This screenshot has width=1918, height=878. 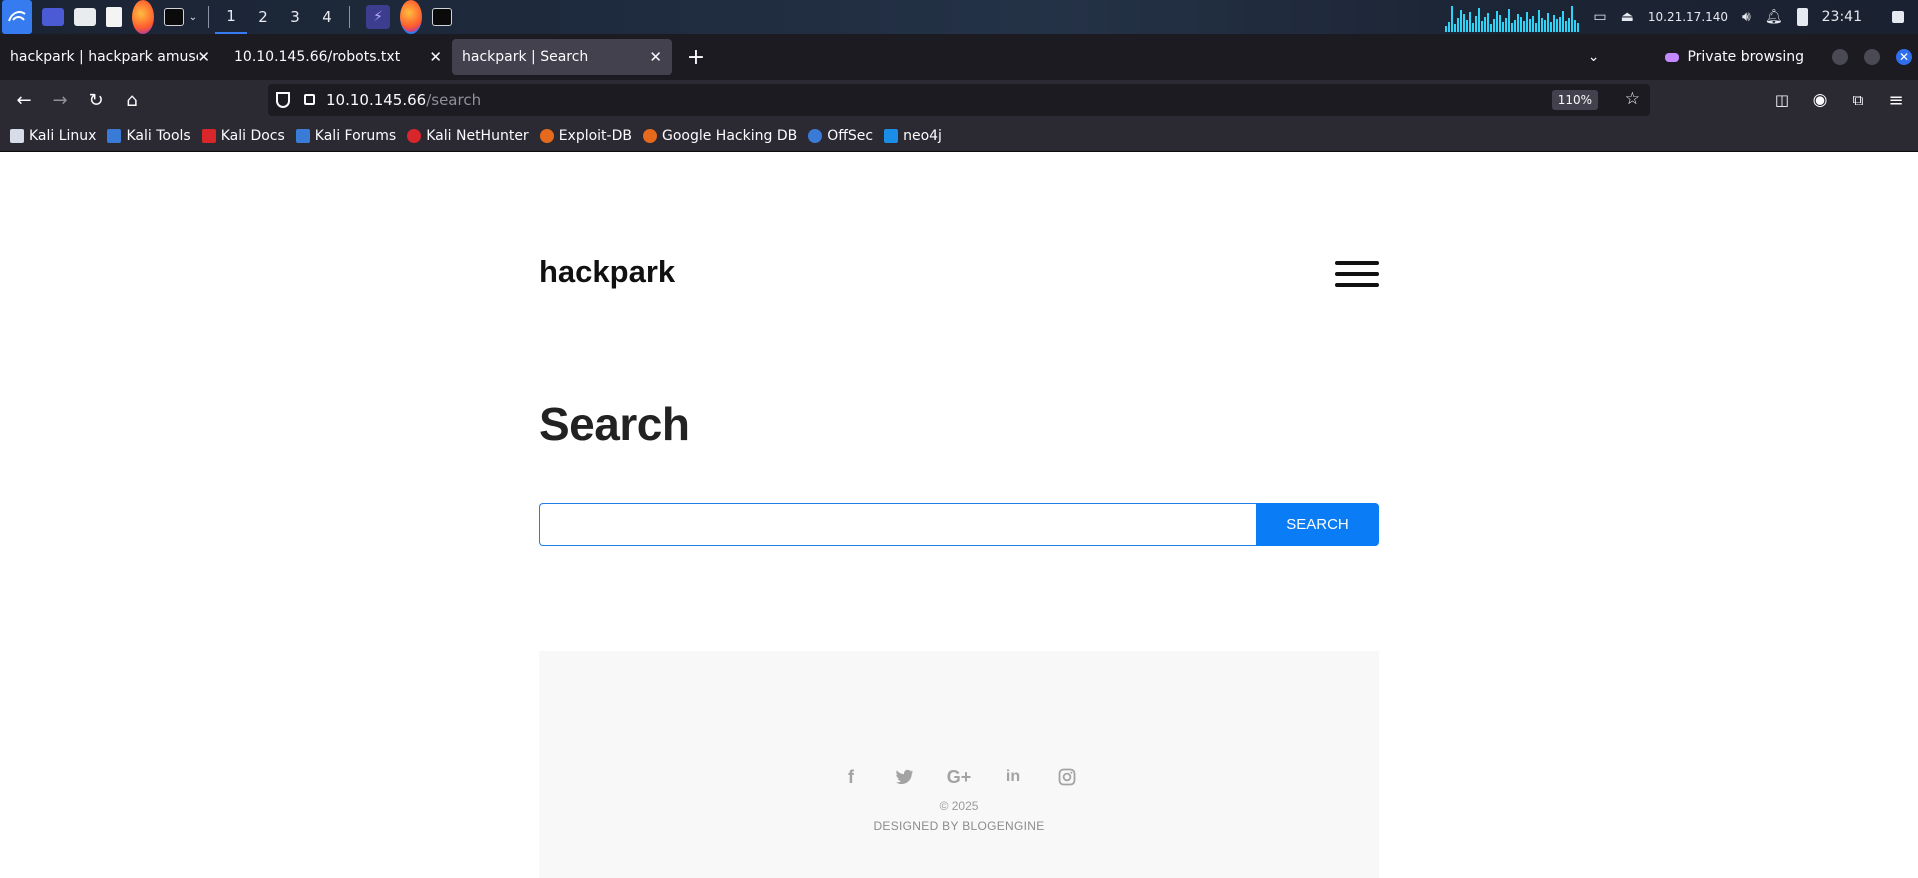 I want to click on workspace-3: 3, so click(x=295, y=17).